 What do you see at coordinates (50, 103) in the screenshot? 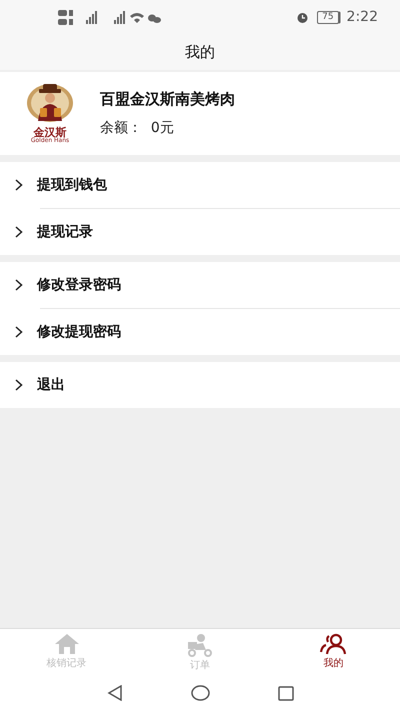
I see `logo-emblem-drawing` at bounding box center [50, 103].